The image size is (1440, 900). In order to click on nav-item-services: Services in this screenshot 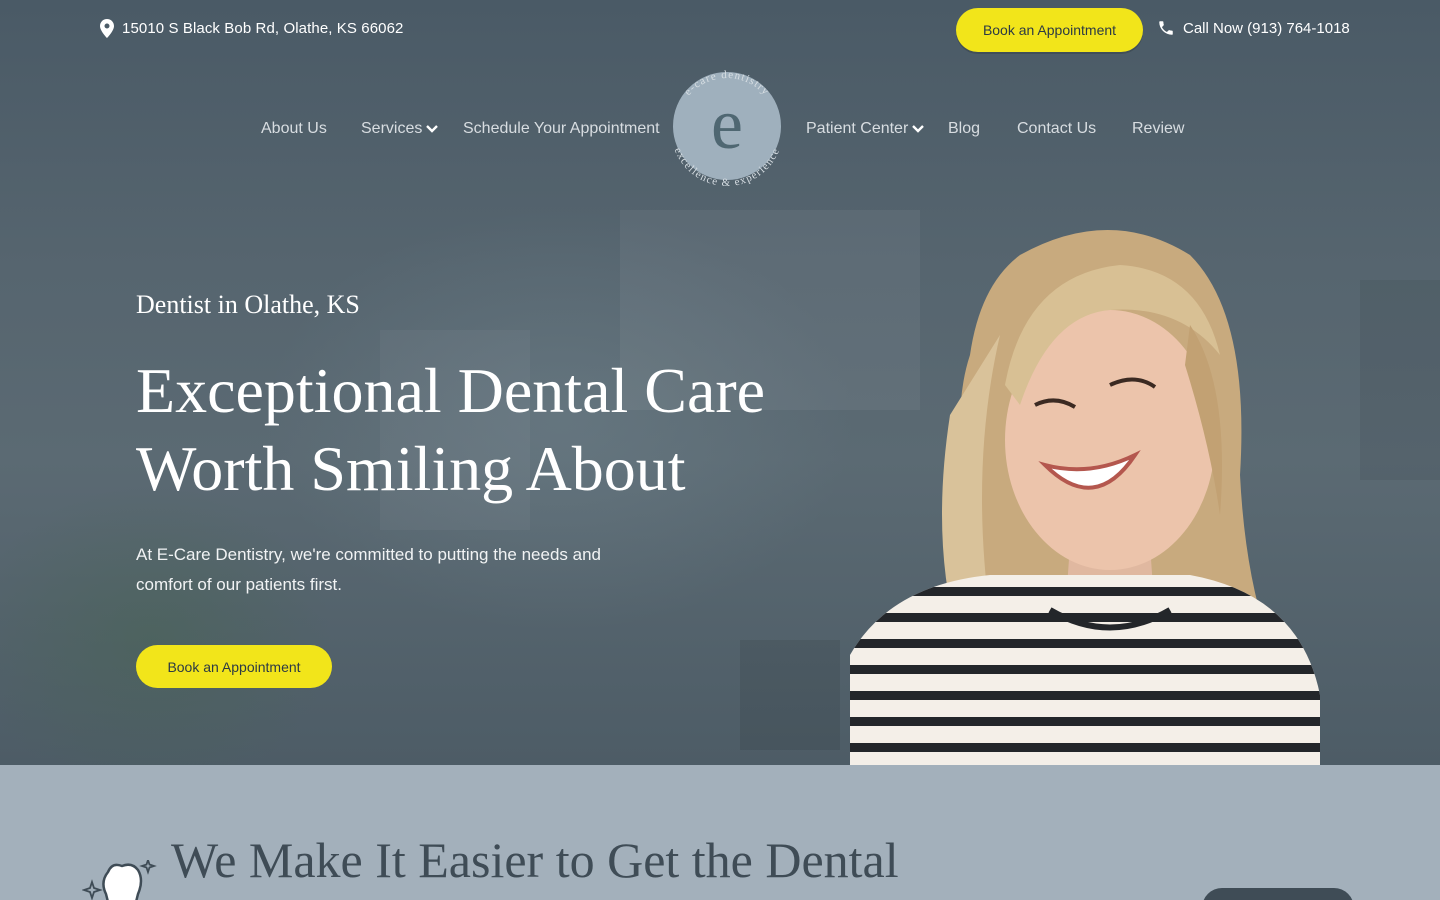, I will do `click(400, 129)`.